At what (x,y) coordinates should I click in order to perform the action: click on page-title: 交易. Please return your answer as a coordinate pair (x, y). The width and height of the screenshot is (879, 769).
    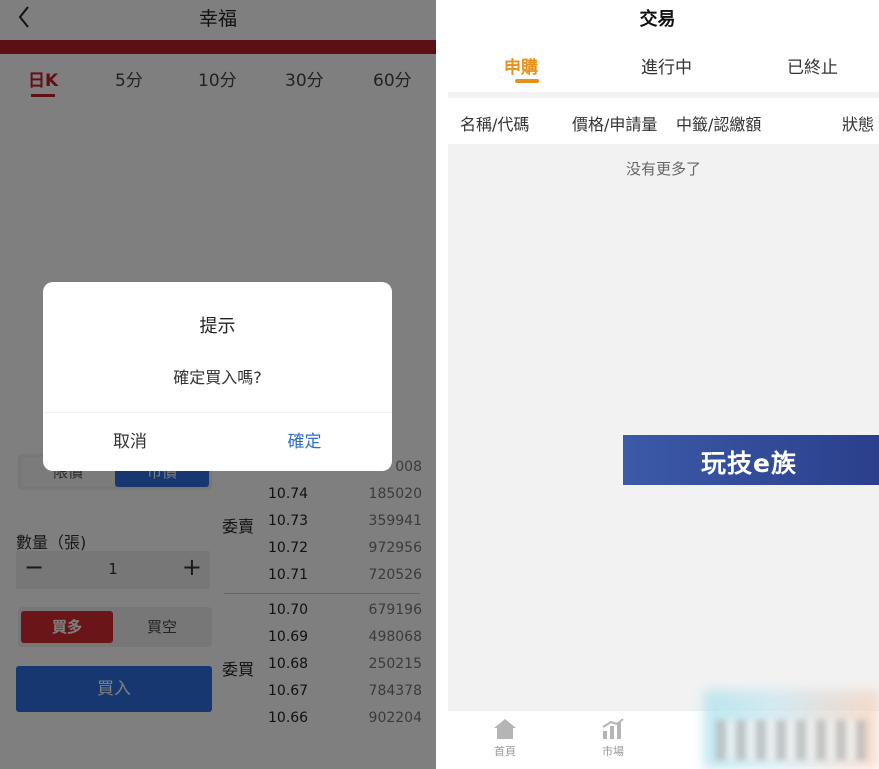
    Looking at the image, I should click on (657, 19).